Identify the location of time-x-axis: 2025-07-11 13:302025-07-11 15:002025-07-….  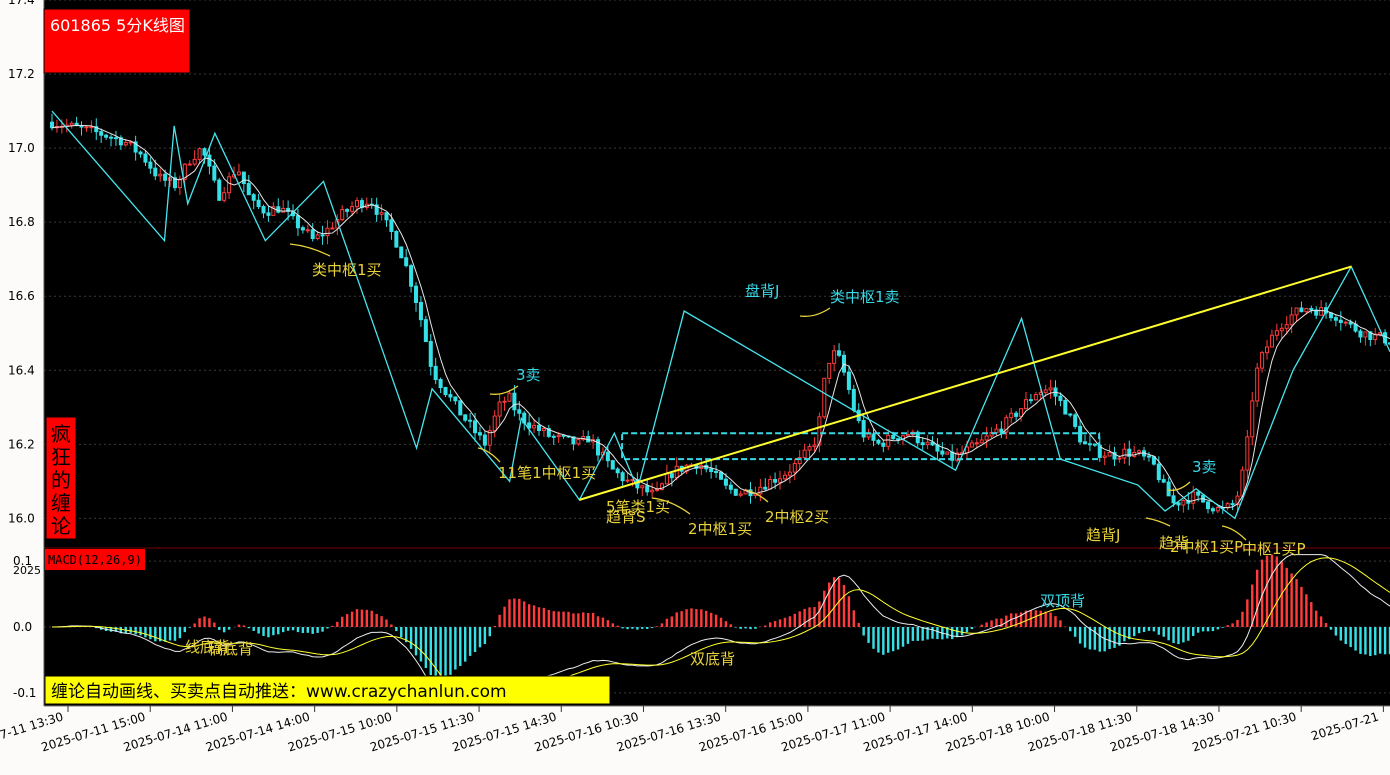
(692, 730).